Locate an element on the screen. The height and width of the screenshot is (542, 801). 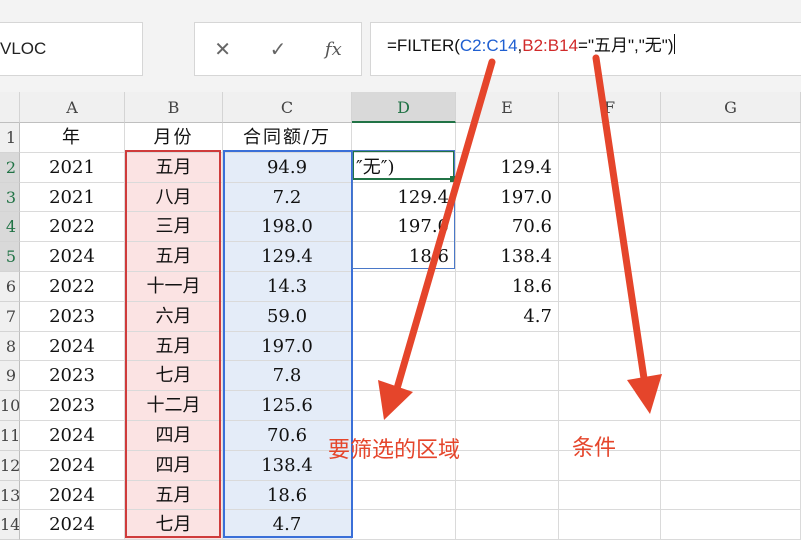
column-header-e: E is located at coordinates (507, 107).